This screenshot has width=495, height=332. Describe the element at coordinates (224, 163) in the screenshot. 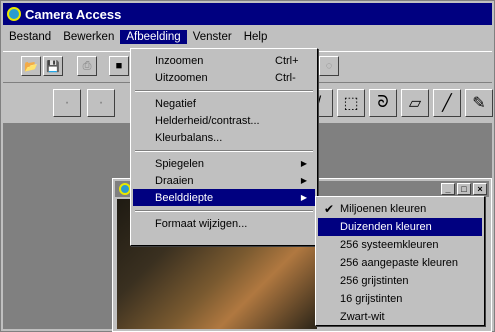

I see `menuitem-spiegelen: Spiegelen ▶` at that location.